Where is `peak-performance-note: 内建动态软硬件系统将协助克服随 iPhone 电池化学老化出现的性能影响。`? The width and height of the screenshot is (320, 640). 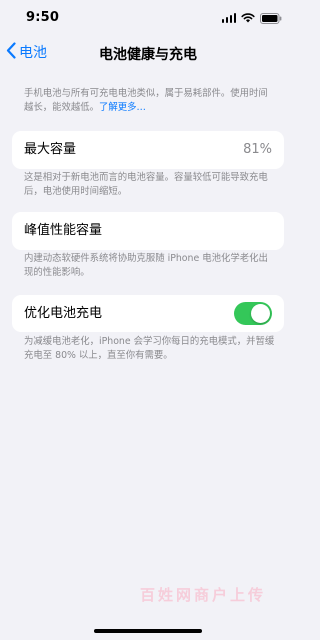
peak-performance-note: 内建动态软硬件系统将协助克服随 iPhone 电池化学老化出现的性能影响。 is located at coordinates (146, 265).